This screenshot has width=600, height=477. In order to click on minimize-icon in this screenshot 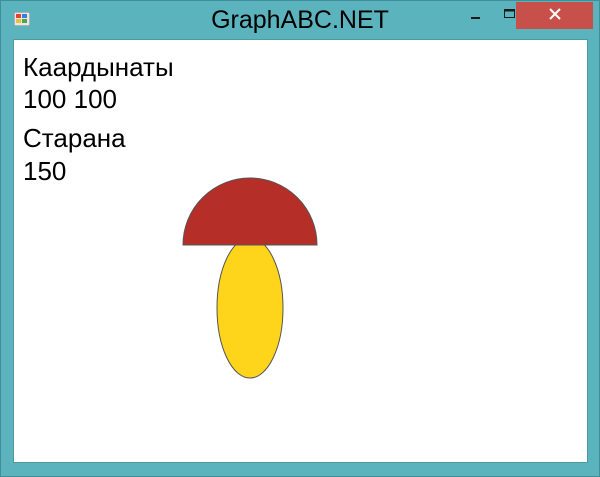, I will do `click(476, 15)`.